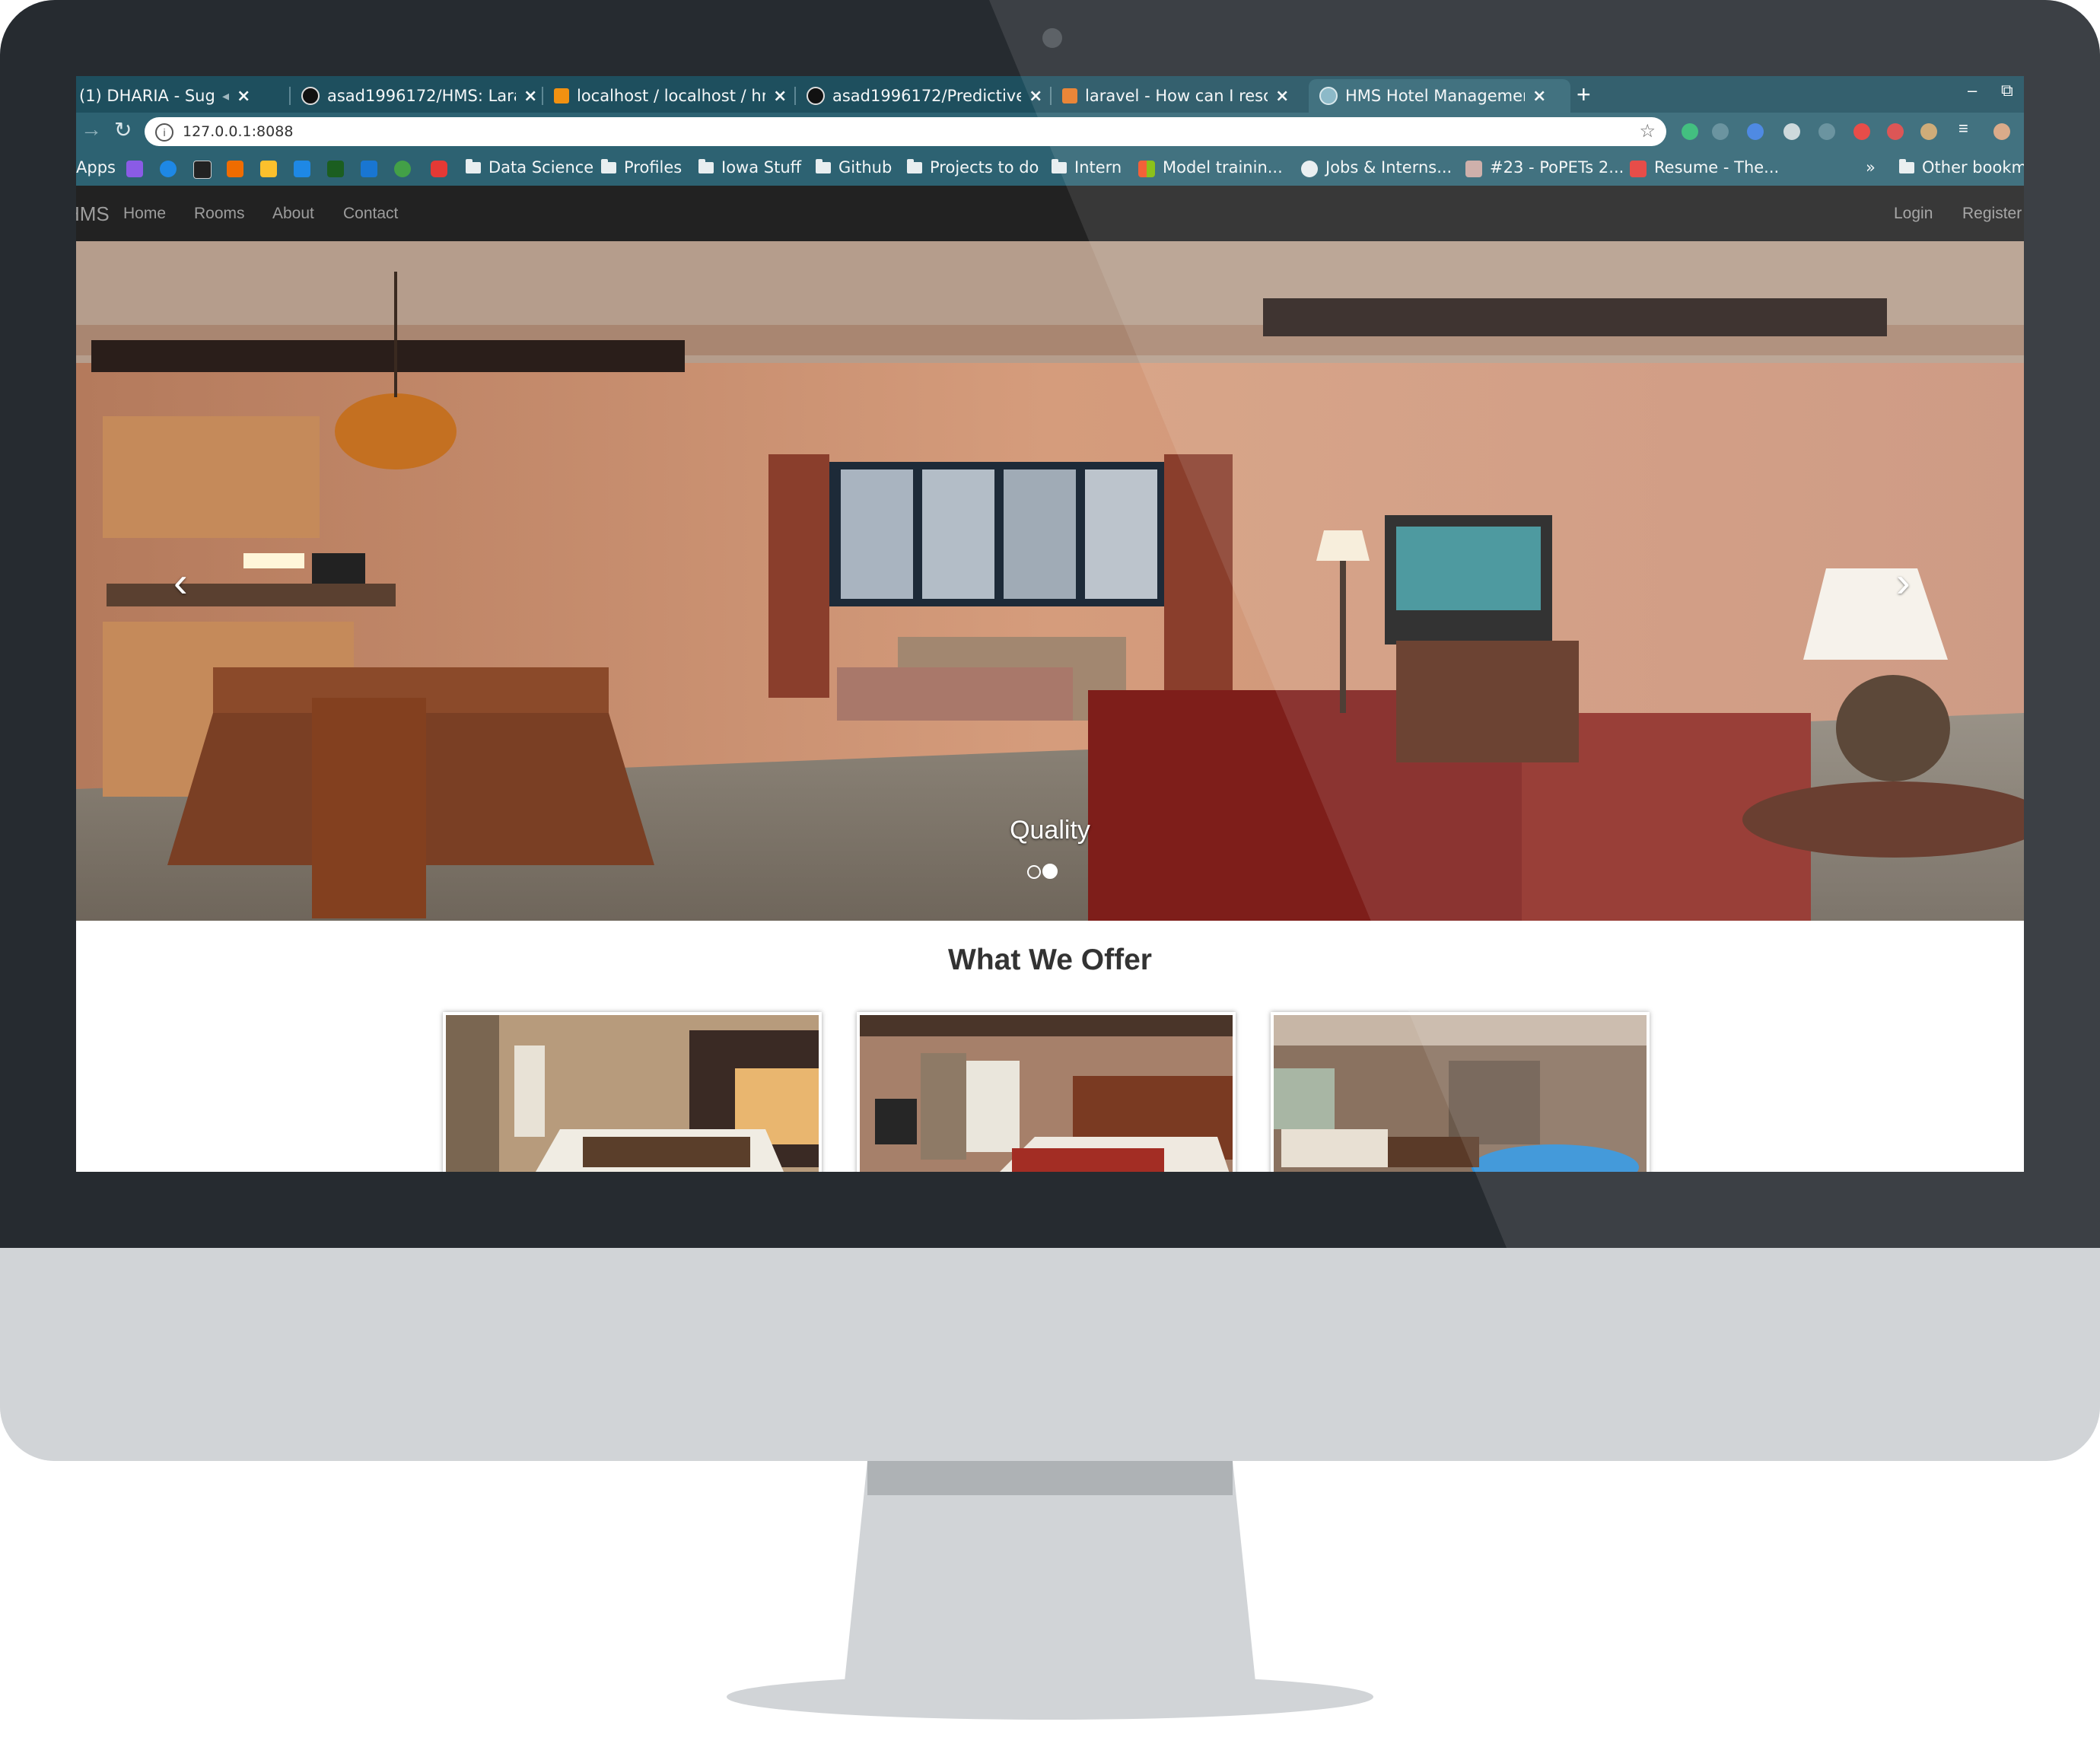 The height and width of the screenshot is (1760, 2100). Describe the element at coordinates (642, 167) in the screenshot. I see `bookmark-folder: Profiles` at that location.